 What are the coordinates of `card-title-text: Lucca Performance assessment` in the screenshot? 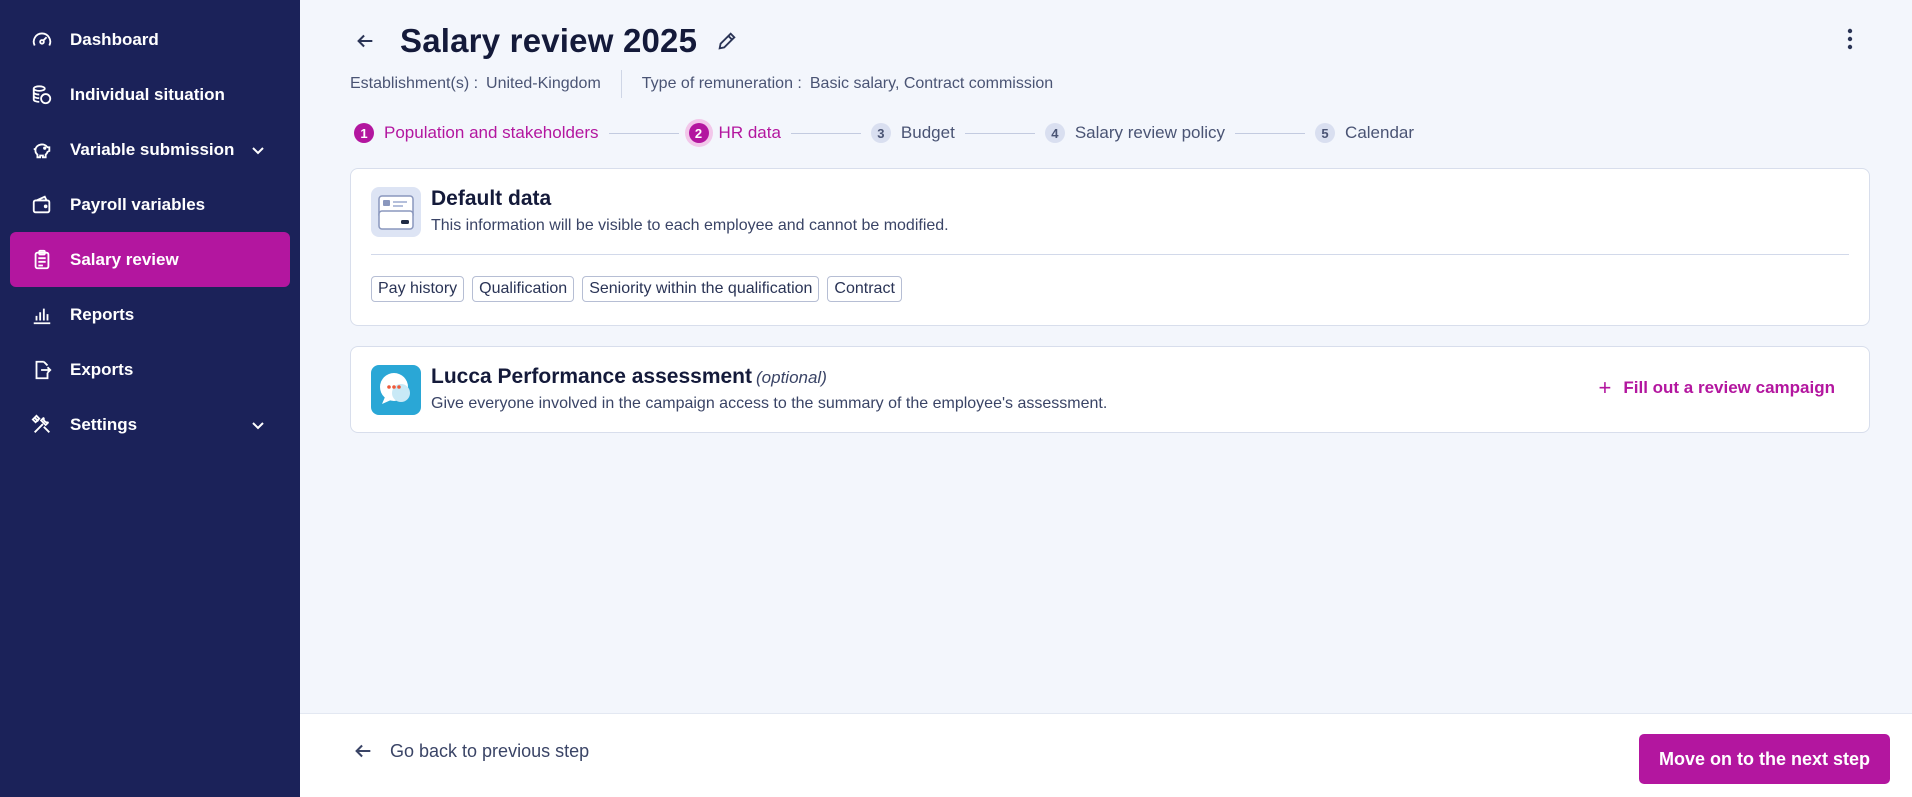 It's located at (591, 376).